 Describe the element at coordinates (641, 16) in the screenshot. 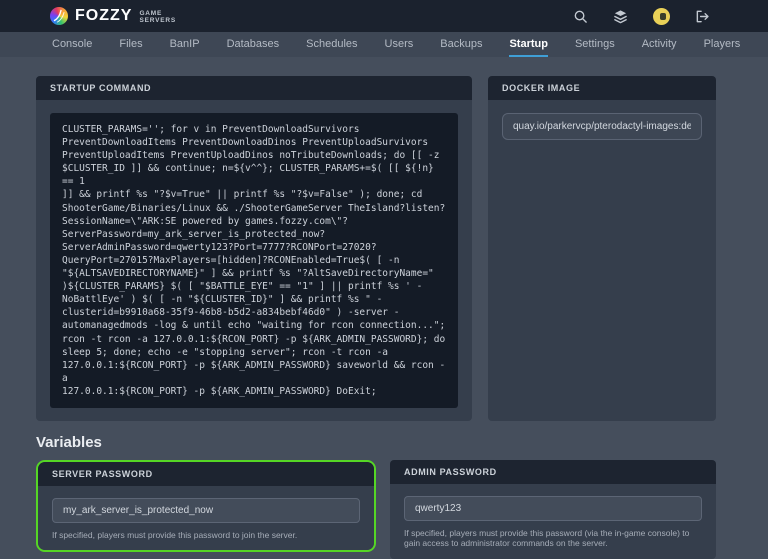

I see `topbar-actions` at that location.